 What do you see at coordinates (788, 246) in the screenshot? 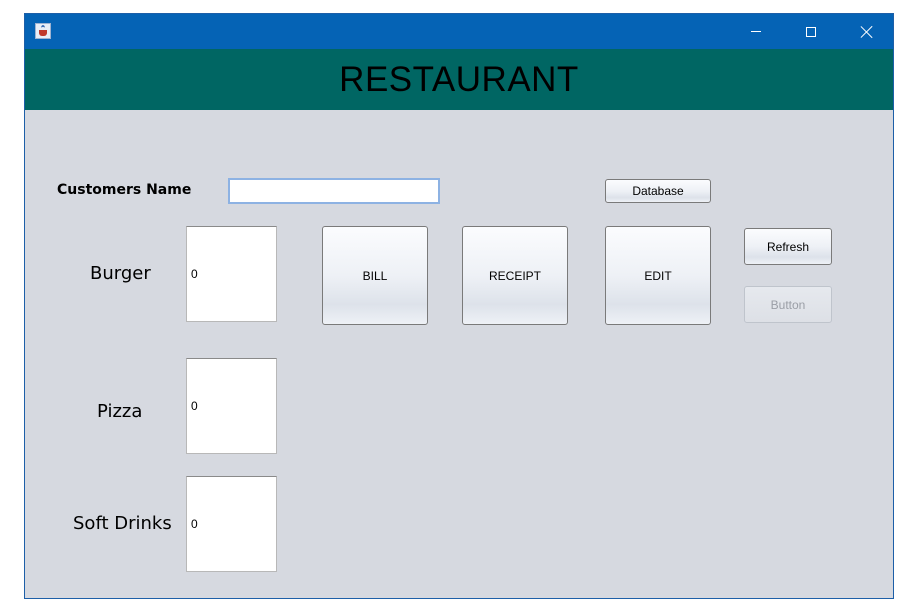
I see `refresh-button: Refresh` at bounding box center [788, 246].